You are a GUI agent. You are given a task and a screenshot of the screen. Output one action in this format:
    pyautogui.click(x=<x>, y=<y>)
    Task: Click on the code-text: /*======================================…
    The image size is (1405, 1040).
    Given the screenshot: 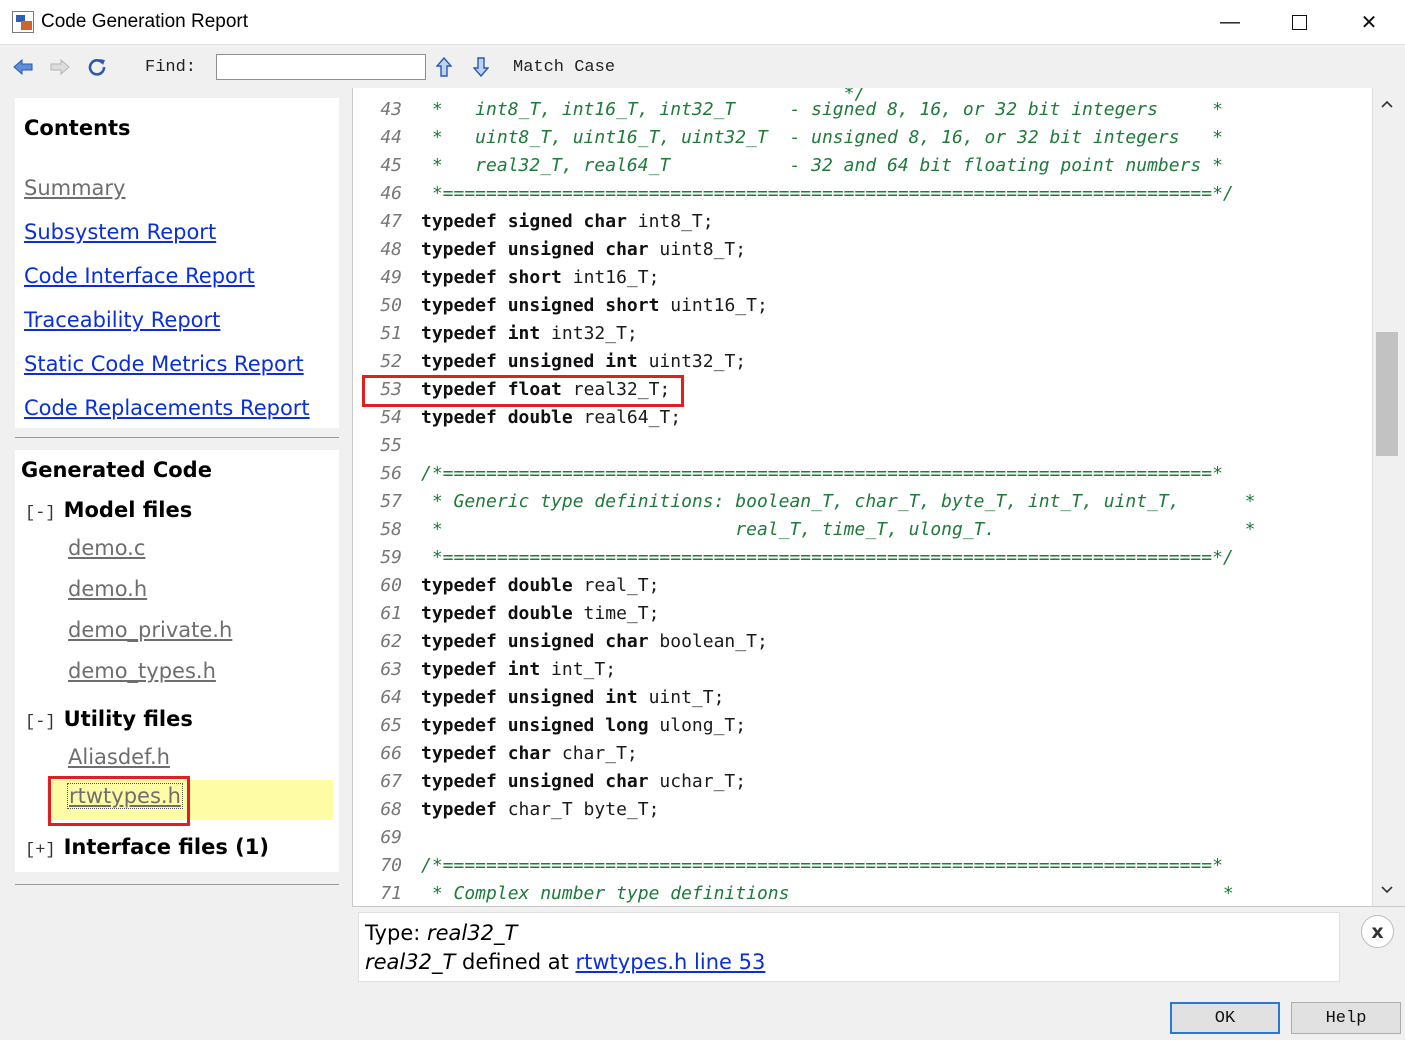 What is the action you would take?
    pyautogui.click(x=822, y=473)
    